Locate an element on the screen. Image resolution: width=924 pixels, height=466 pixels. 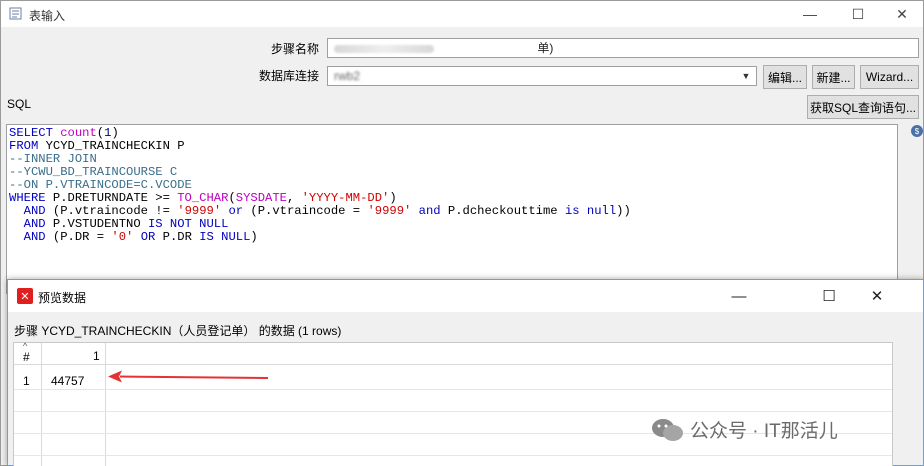
db-connection-select: rwb2 ▼ is located at coordinates (542, 76).